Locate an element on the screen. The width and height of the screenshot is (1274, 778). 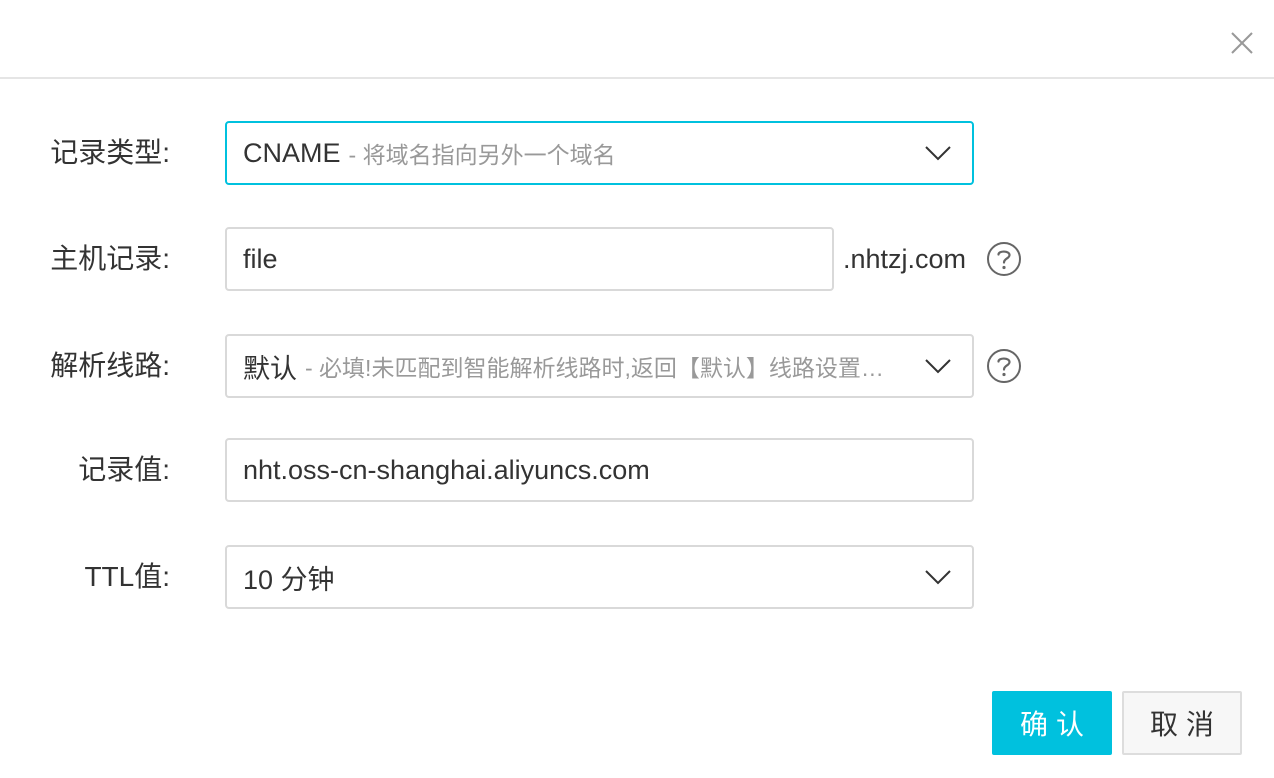
host-record-row: 主机记录: .nhtzj.com is located at coordinates (637, 259).